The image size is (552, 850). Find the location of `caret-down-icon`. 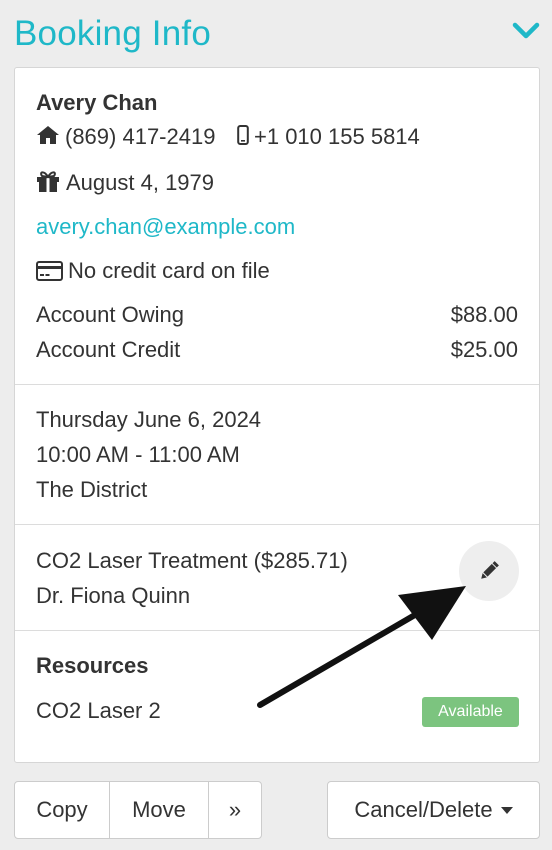

caret-down-icon is located at coordinates (506, 810).